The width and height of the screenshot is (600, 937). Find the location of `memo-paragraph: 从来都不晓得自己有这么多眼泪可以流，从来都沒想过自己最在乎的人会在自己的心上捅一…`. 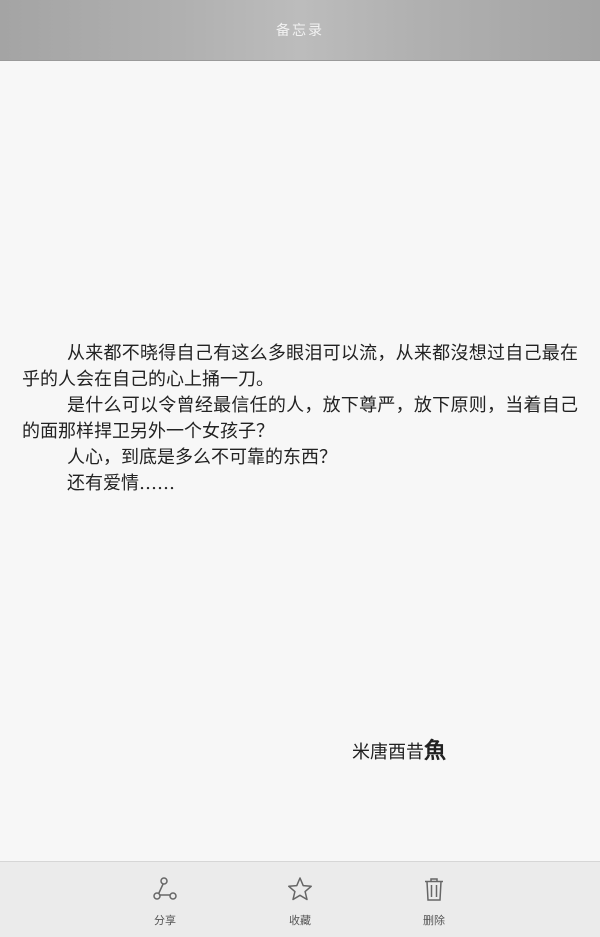

memo-paragraph: 从来都不晓得自己有这么多眼泪可以流，从来都沒想过自己最在乎的人会在自己的心上捅一… is located at coordinates (300, 366).